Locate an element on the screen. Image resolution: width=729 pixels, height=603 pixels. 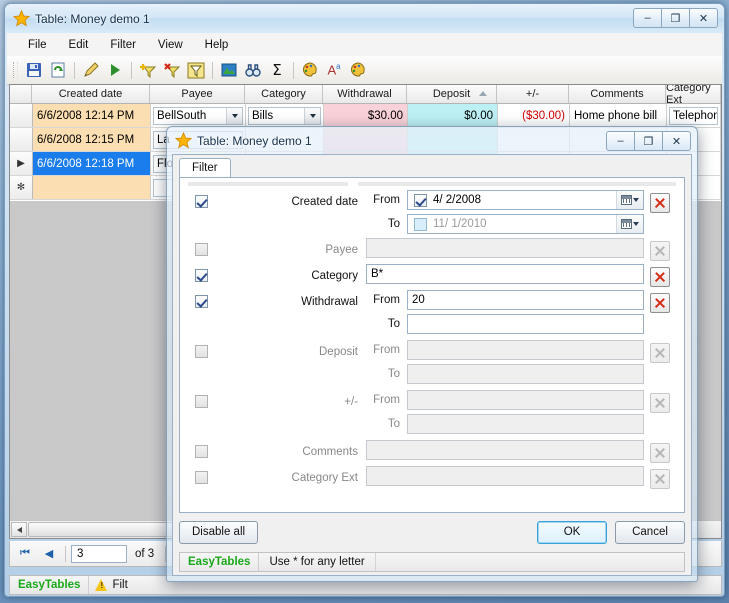
scroll-left-button is located at coordinates (19, 529).